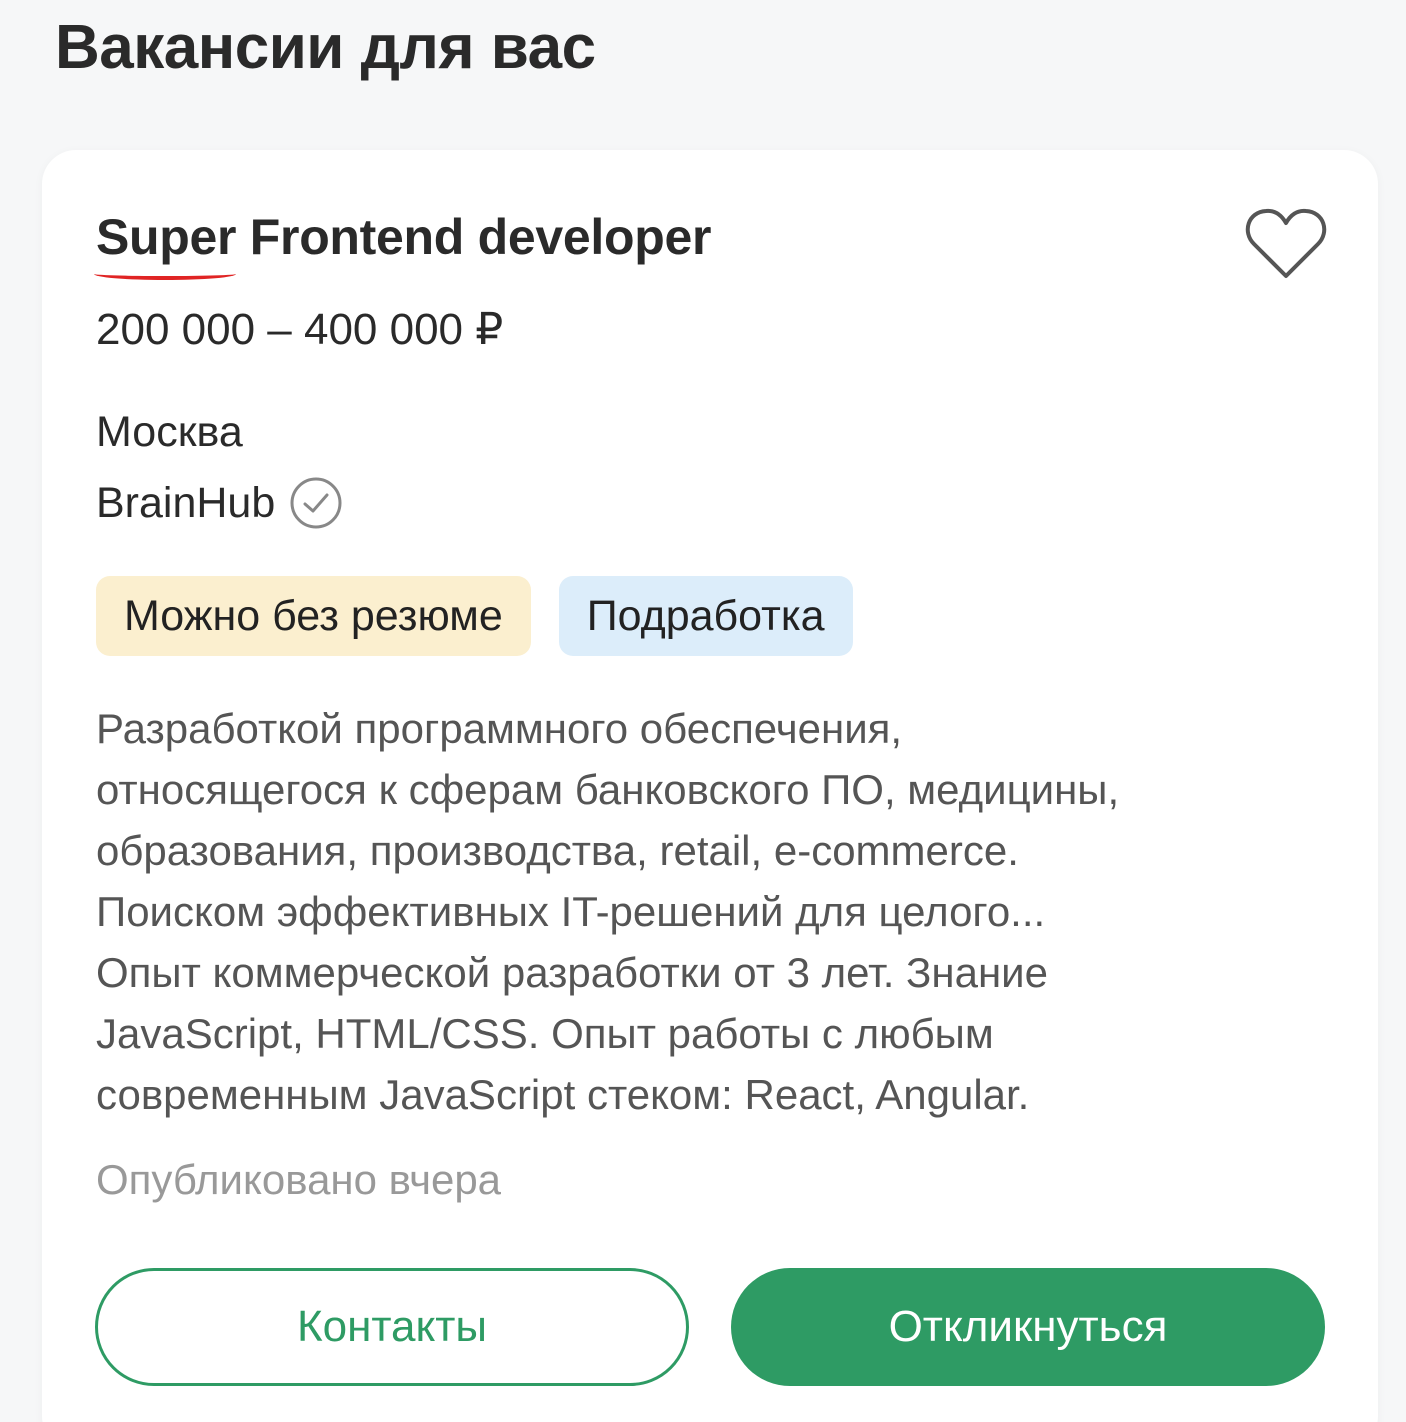 The width and height of the screenshot is (1406, 1422). What do you see at coordinates (165, 274) in the screenshot?
I see `spellcheck-underline` at bounding box center [165, 274].